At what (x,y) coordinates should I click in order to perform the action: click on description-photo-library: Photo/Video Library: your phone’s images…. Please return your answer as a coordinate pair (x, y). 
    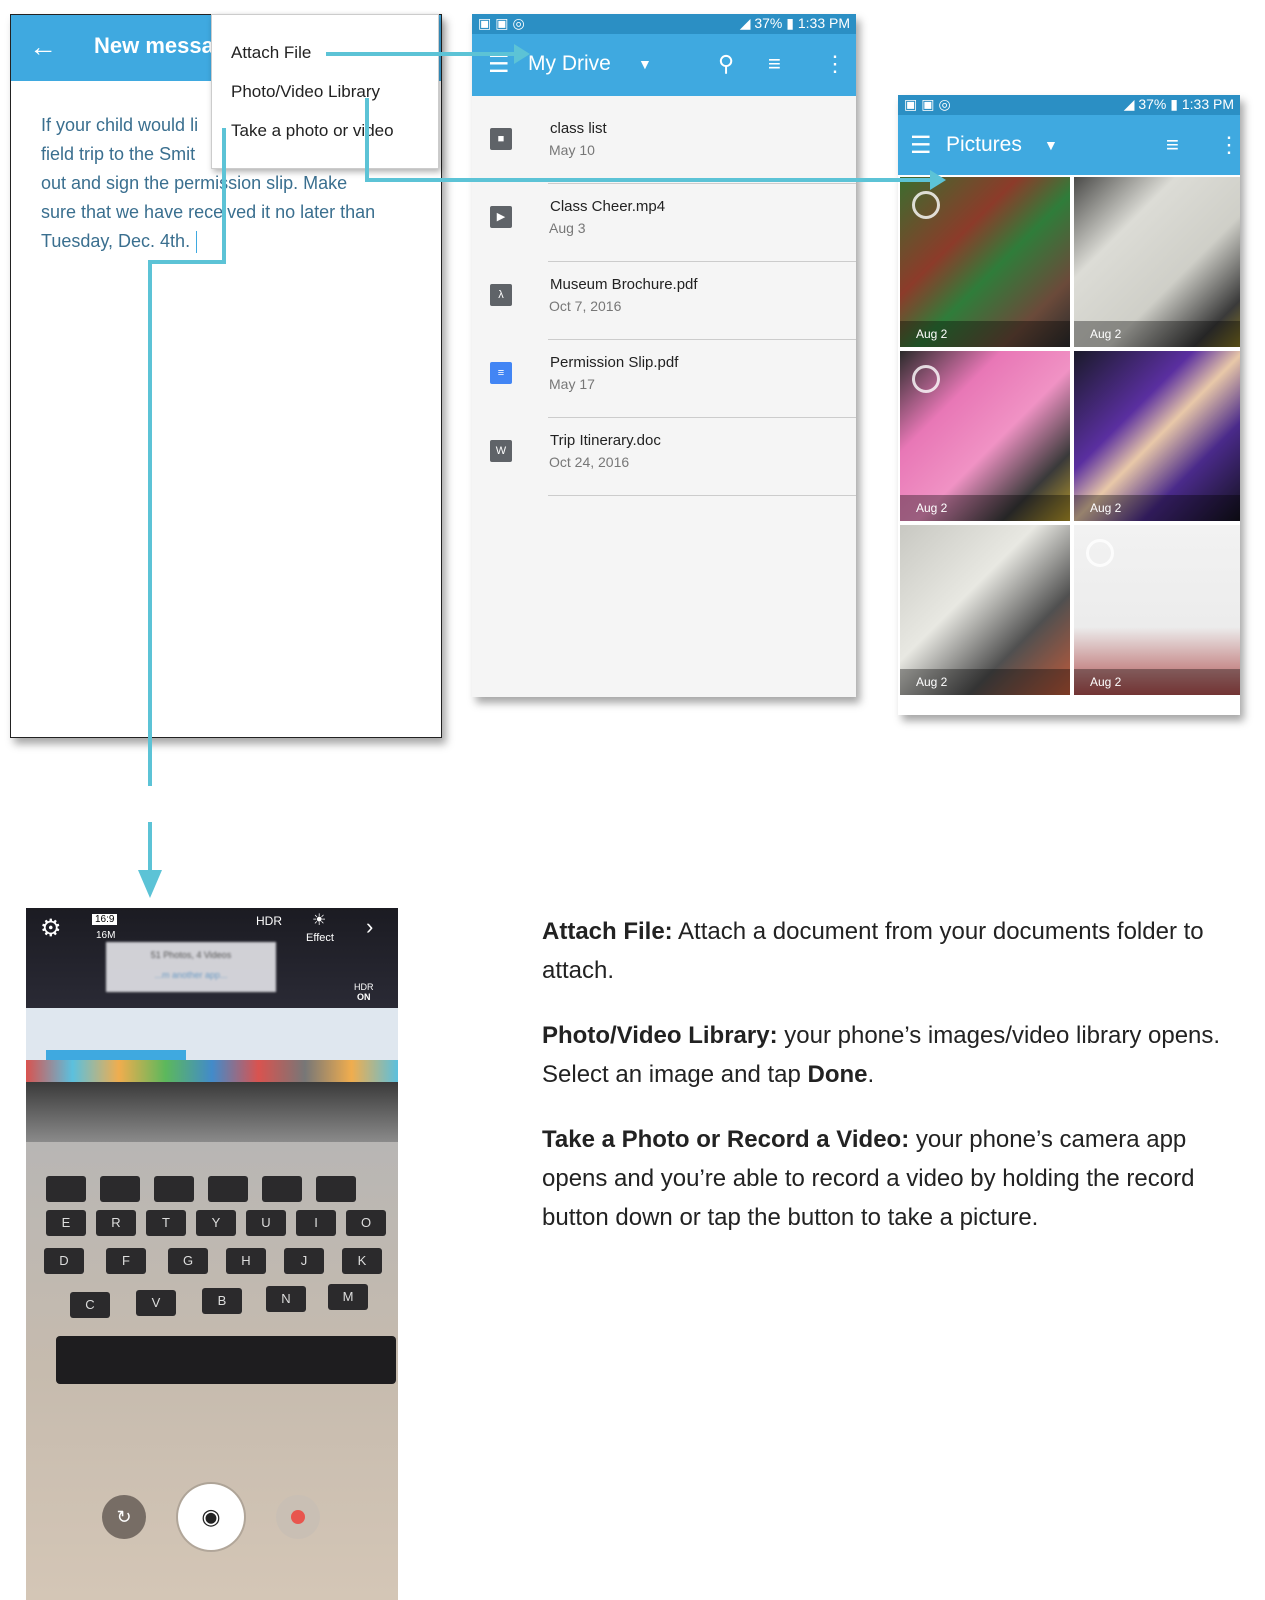
    Looking at the image, I should click on (897, 1055).